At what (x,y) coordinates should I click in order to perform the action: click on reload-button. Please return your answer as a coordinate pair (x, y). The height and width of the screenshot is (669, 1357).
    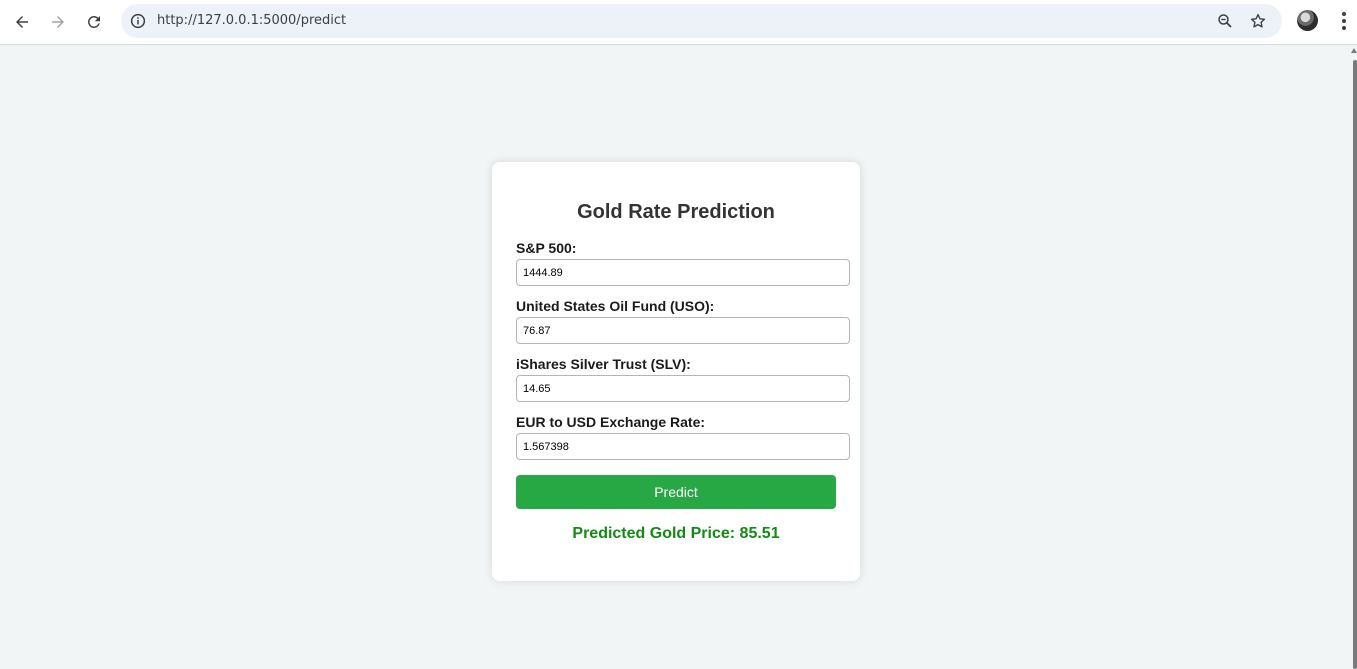
    Looking at the image, I should click on (94, 22).